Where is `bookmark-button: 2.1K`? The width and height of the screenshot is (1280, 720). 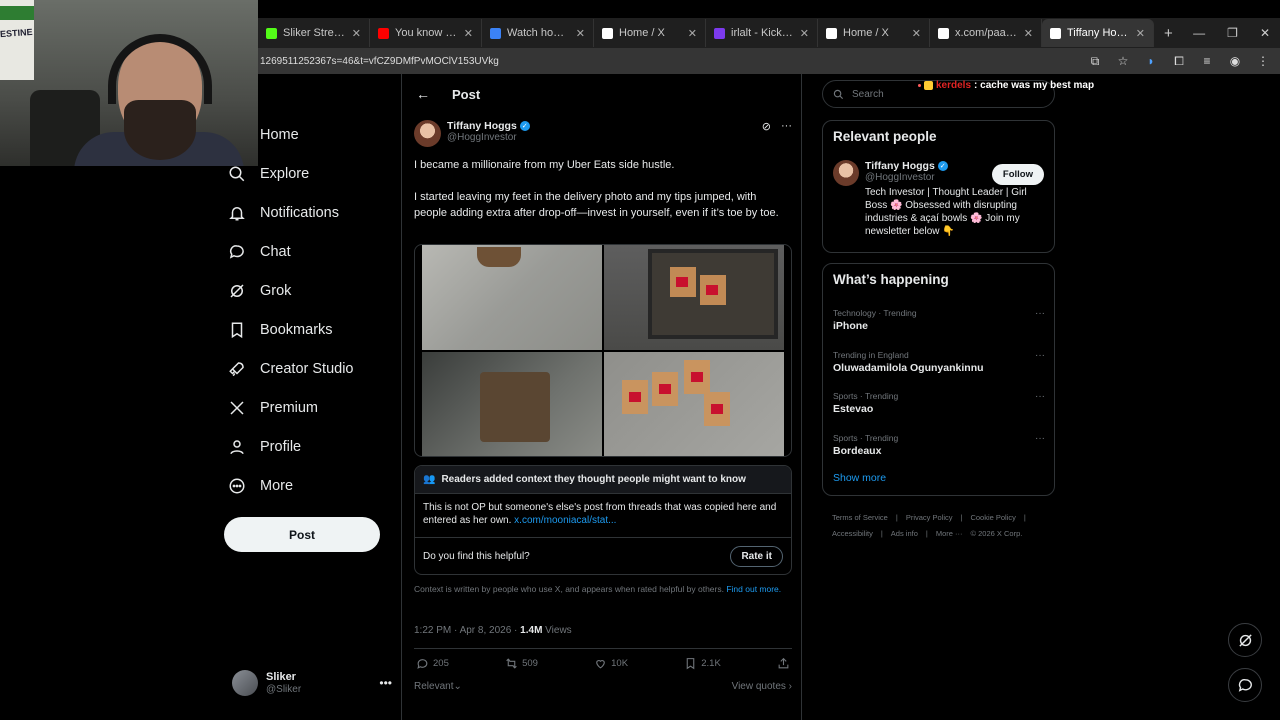
bookmark-button: 2.1K is located at coordinates (702, 663).